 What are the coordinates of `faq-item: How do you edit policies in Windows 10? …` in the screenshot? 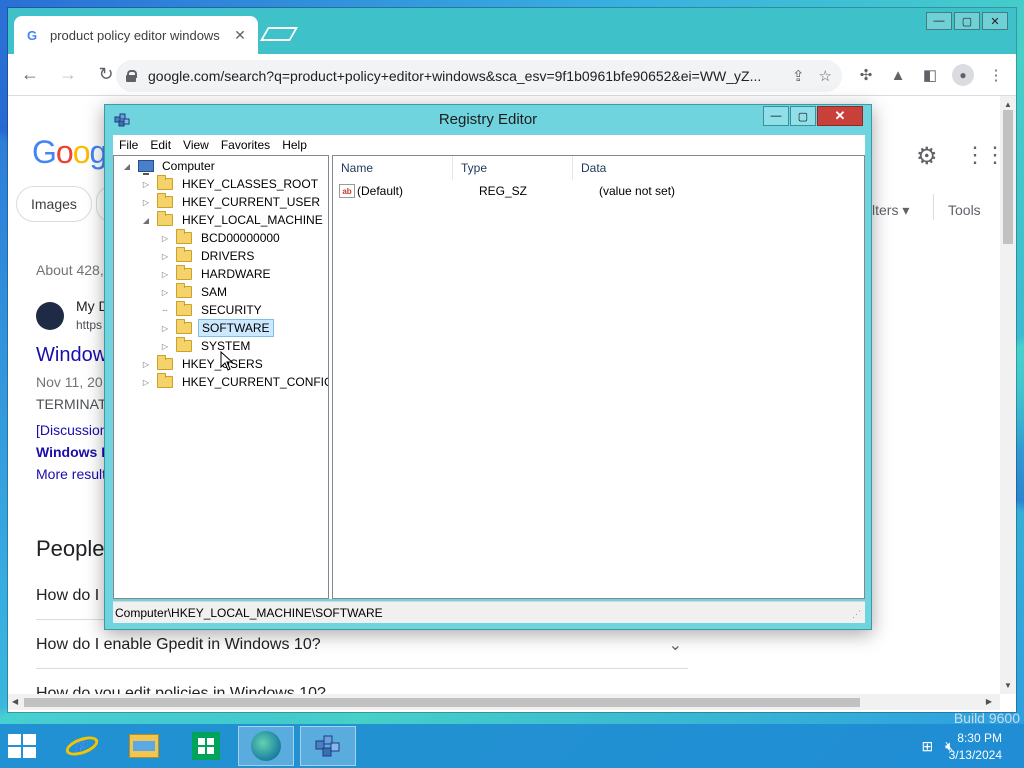 It's located at (362, 682).